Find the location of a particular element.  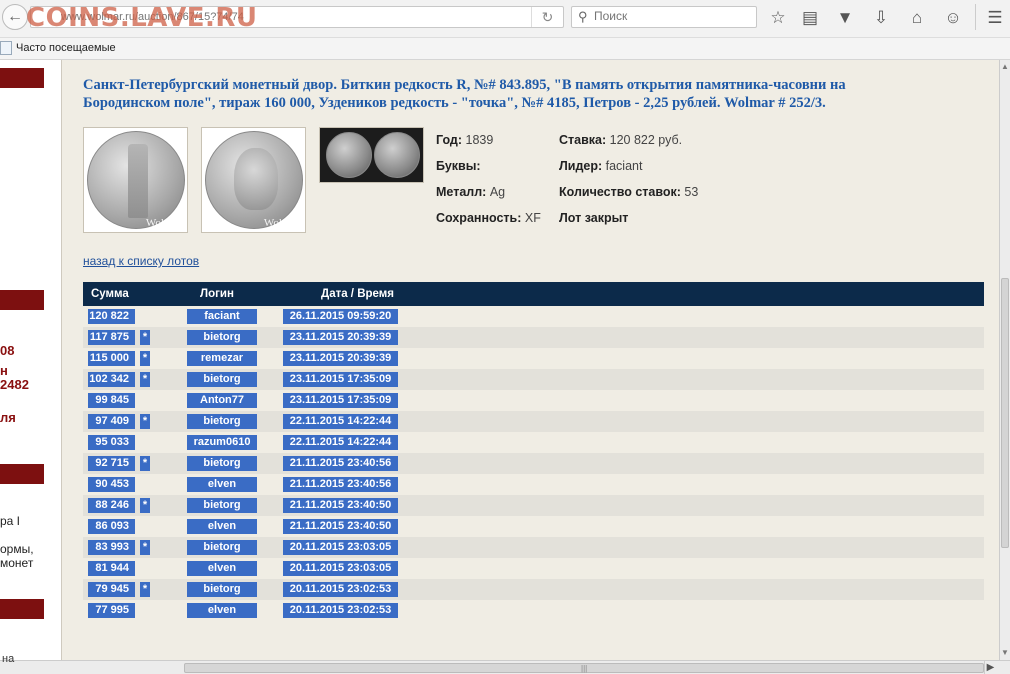

scroll-right-icon: ▶ is located at coordinates (990, 667).